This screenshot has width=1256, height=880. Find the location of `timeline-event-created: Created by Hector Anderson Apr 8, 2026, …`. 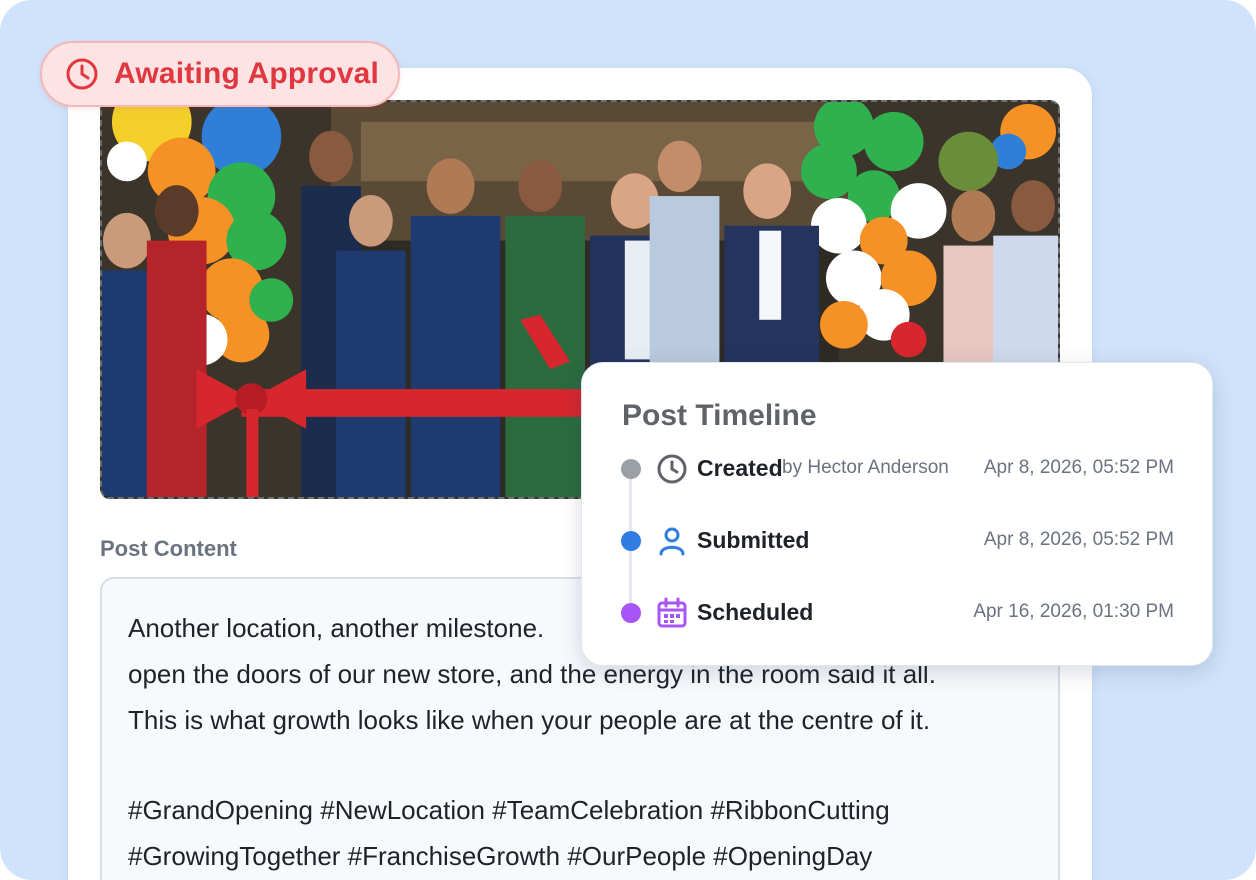

timeline-event-created: Created by Hector Anderson Apr 8, 2026, … is located at coordinates (898, 469).